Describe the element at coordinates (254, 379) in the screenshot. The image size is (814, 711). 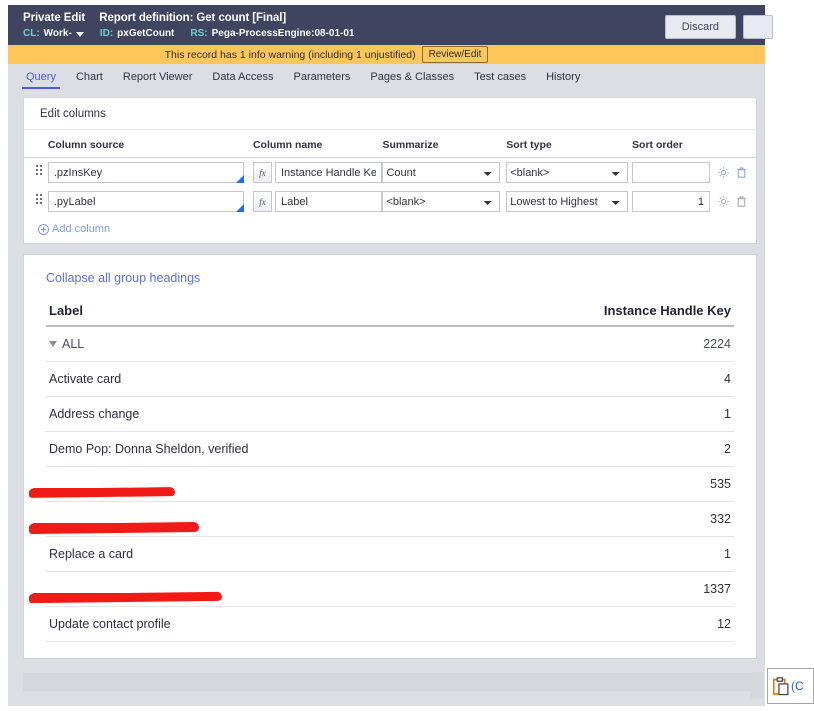
I see `row-label-cell: Activate card` at that location.